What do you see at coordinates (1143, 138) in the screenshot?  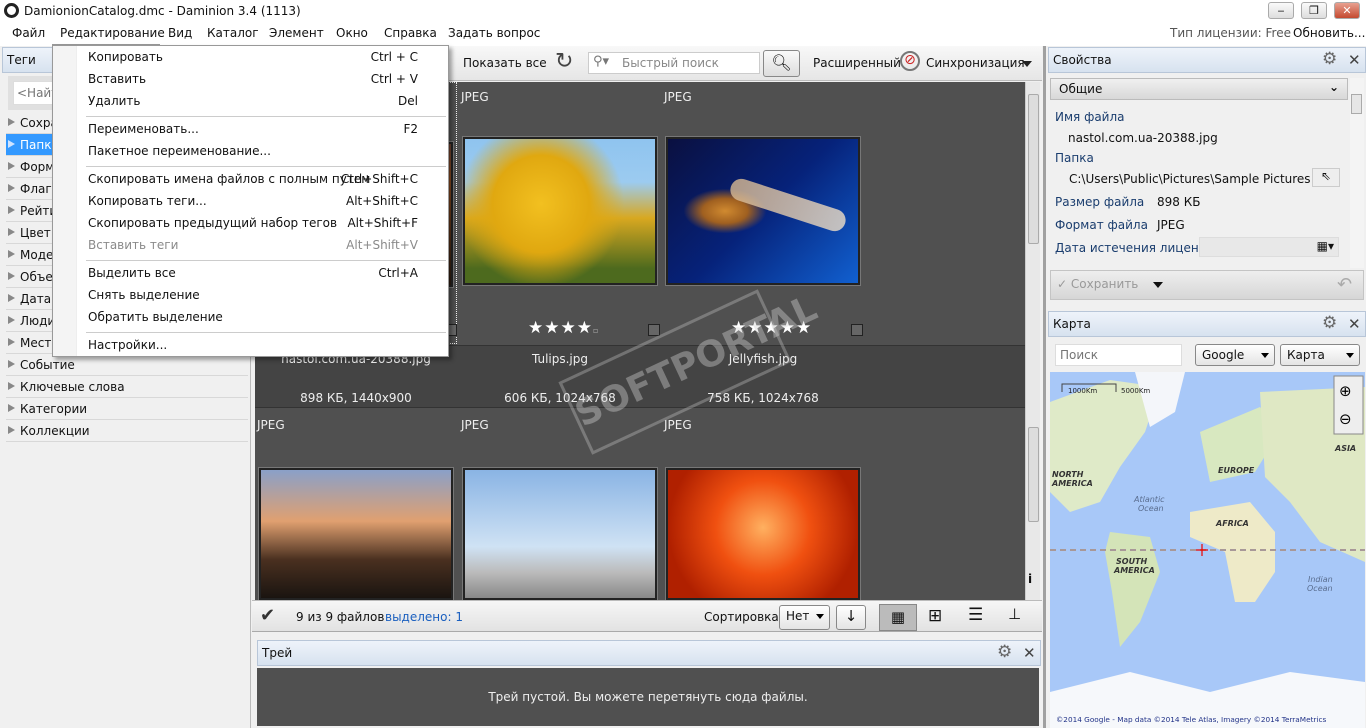 I see `file-name-value: nastol.com.ua-20388.jpg` at bounding box center [1143, 138].